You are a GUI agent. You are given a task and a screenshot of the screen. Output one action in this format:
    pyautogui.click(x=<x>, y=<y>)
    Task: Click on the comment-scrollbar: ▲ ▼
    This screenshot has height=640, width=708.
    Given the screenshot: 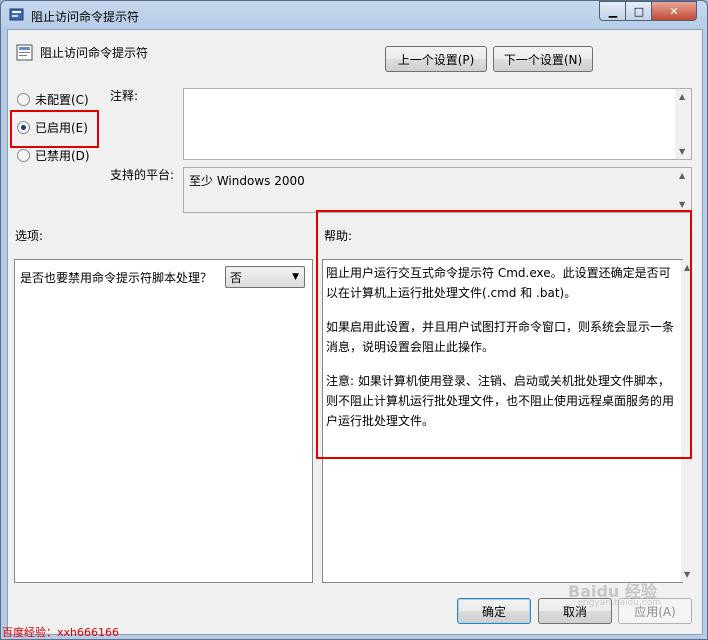 What is the action you would take?
    pyautogui.click(x=683, y=124)
    